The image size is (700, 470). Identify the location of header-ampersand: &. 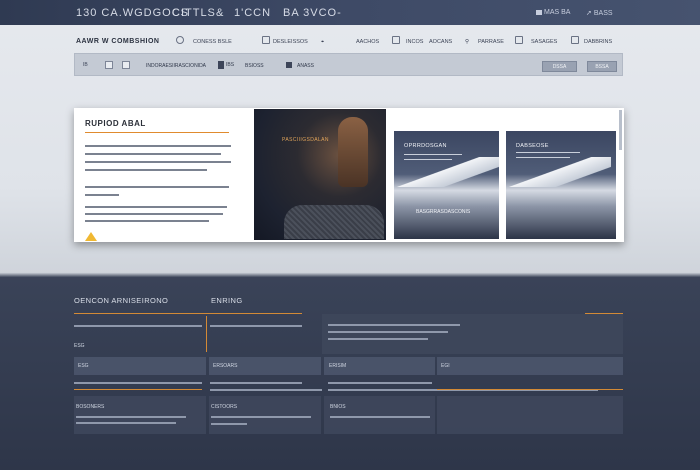
(220, 13).